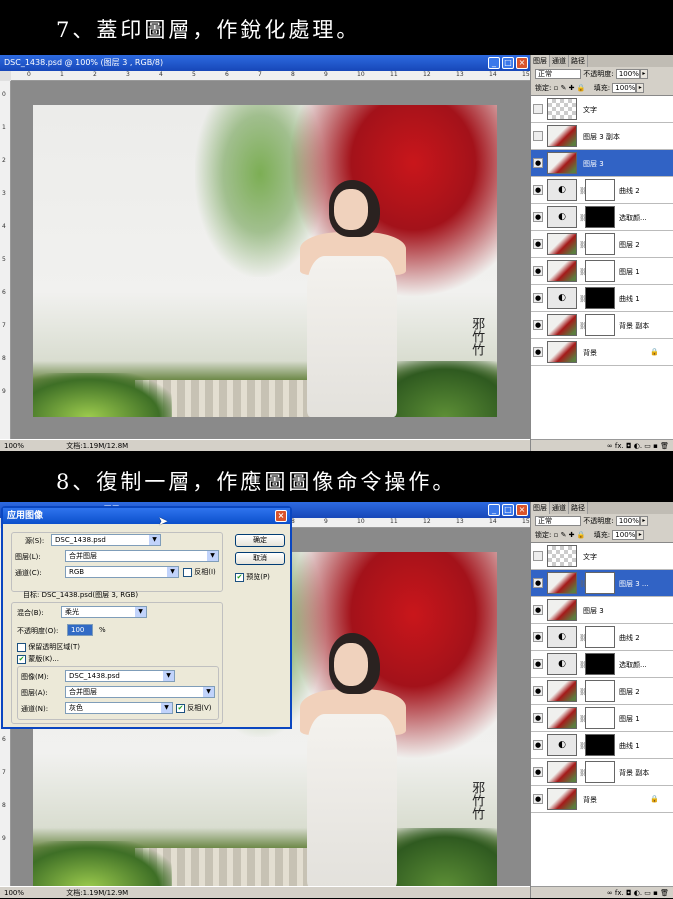 The image size is (673, 899). Describe the element at coordinates (559, 61) in the screenshot. I see `tab-channels: 通道` at that location.